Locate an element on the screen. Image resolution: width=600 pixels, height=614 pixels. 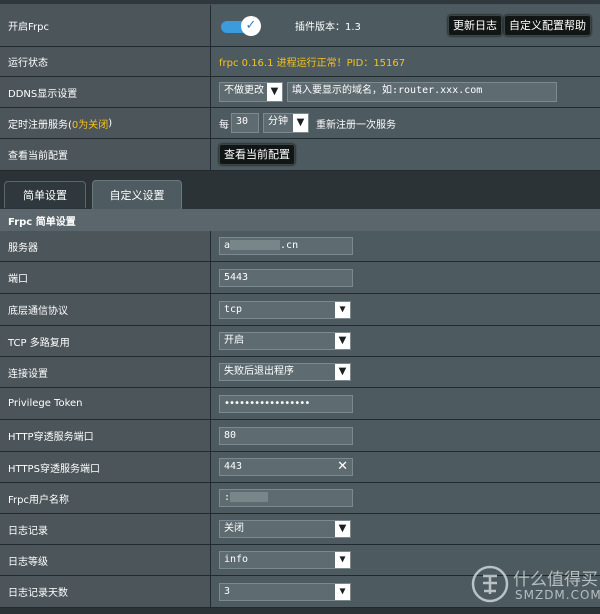
http-port-input: 80 is located at coordinates (286, 435).